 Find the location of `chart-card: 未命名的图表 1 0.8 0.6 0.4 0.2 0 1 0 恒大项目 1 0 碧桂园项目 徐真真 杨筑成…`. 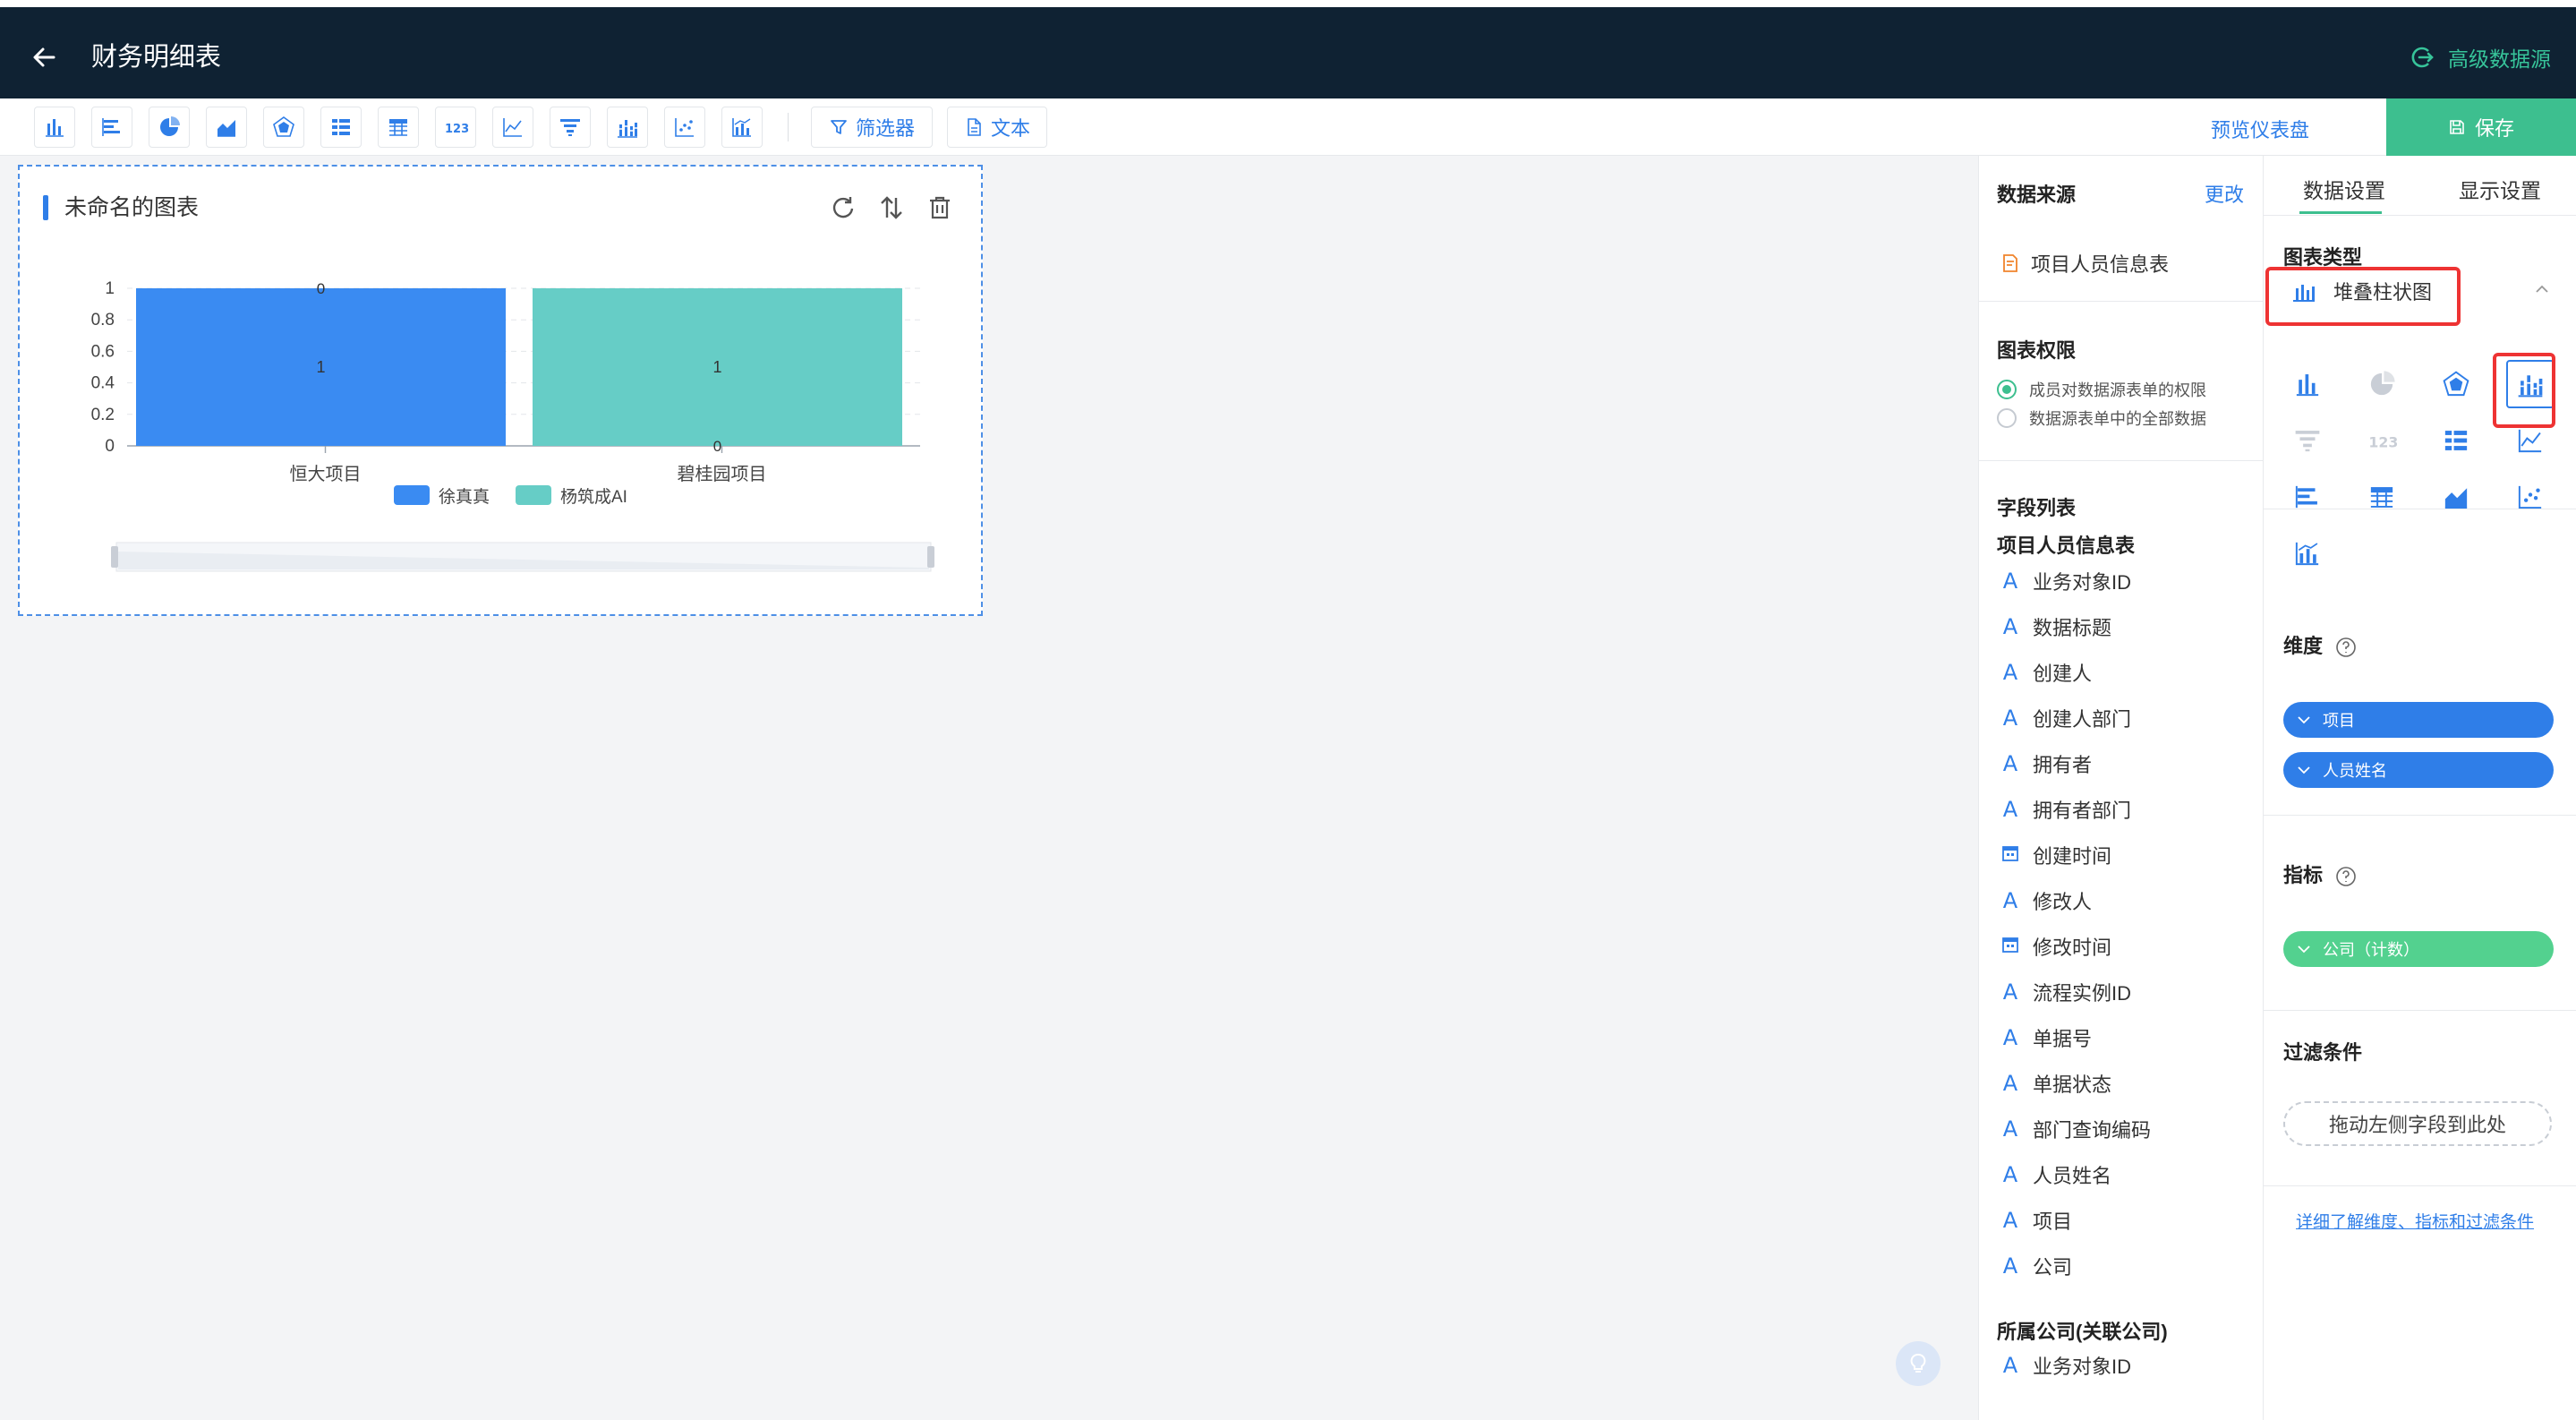

chart-card: 未命名的图表 1 0.8 0.6 0.4 0.2 0 1 0 恒大项目 1 0 碧桂园项目 徐真真 杨筑成… is located at coordinates (500, 391).